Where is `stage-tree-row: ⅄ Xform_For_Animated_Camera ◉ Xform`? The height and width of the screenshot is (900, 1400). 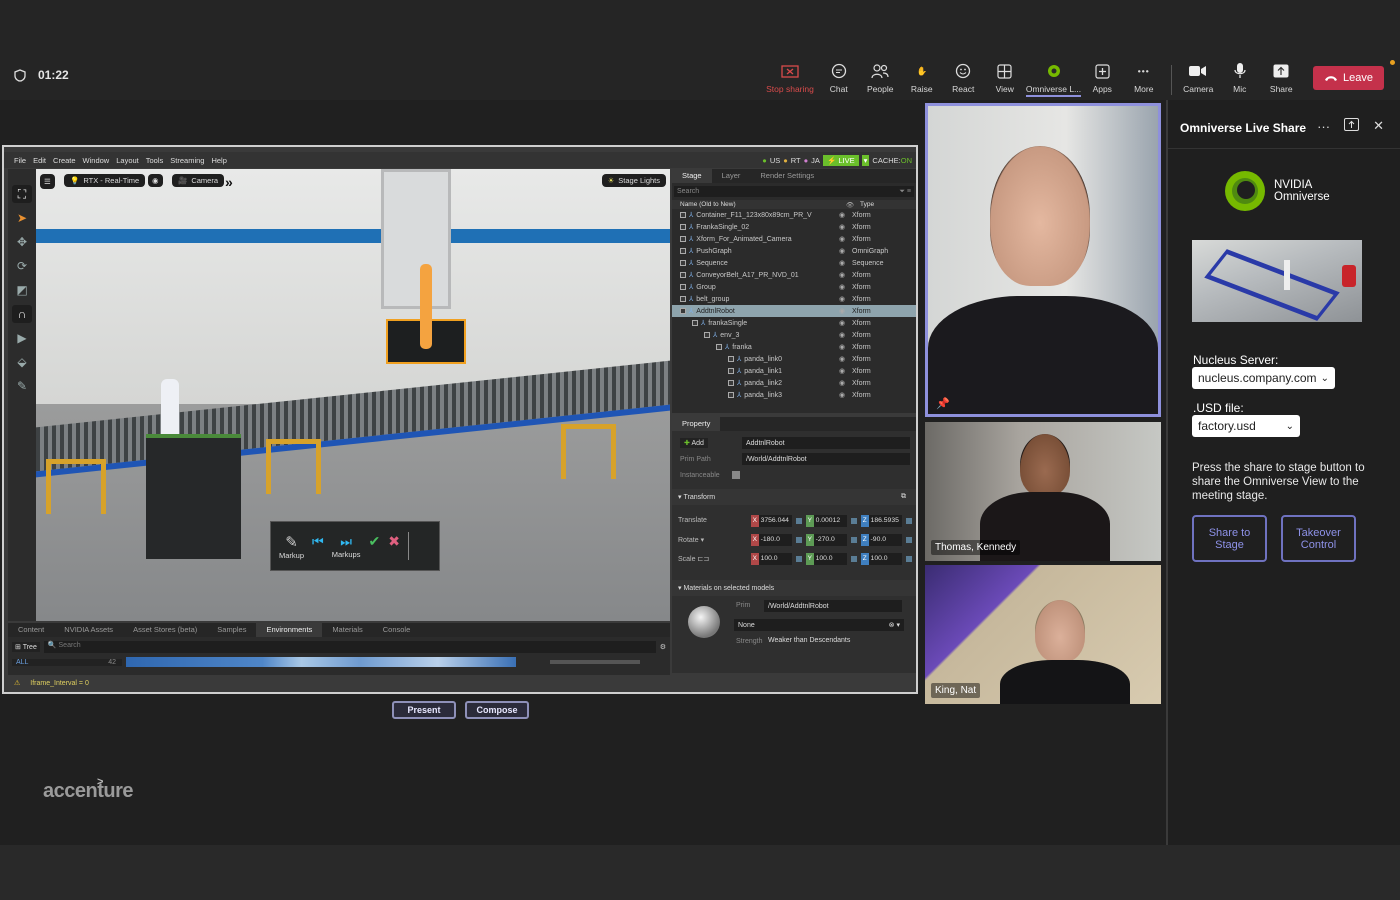 stage-tree-row: ⅄ Xform_For_Animated_Camera ◉ Xform is located at coordinates (794, 239).